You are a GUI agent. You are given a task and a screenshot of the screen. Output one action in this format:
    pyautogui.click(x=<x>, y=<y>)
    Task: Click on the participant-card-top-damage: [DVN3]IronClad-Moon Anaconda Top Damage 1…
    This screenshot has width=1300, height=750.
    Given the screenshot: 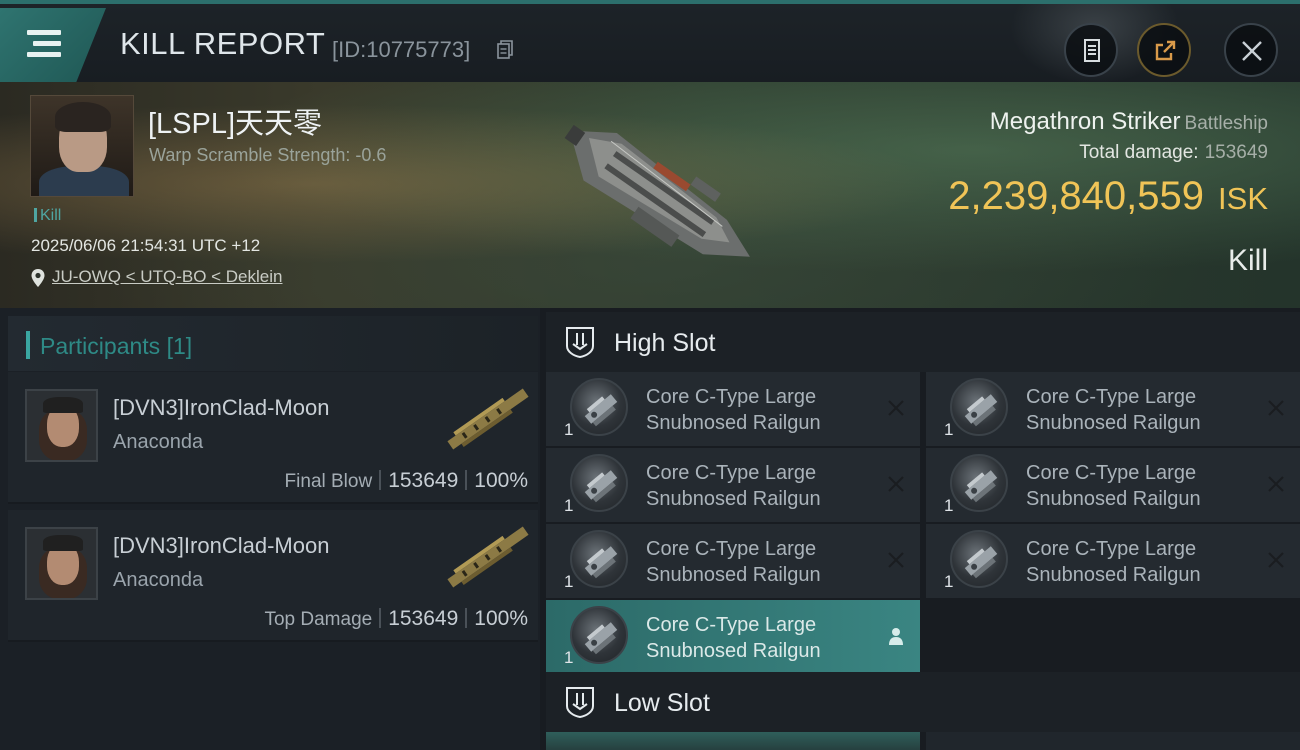 What is the action you would take?
    pyautogui.click(x=273, y=576)
    